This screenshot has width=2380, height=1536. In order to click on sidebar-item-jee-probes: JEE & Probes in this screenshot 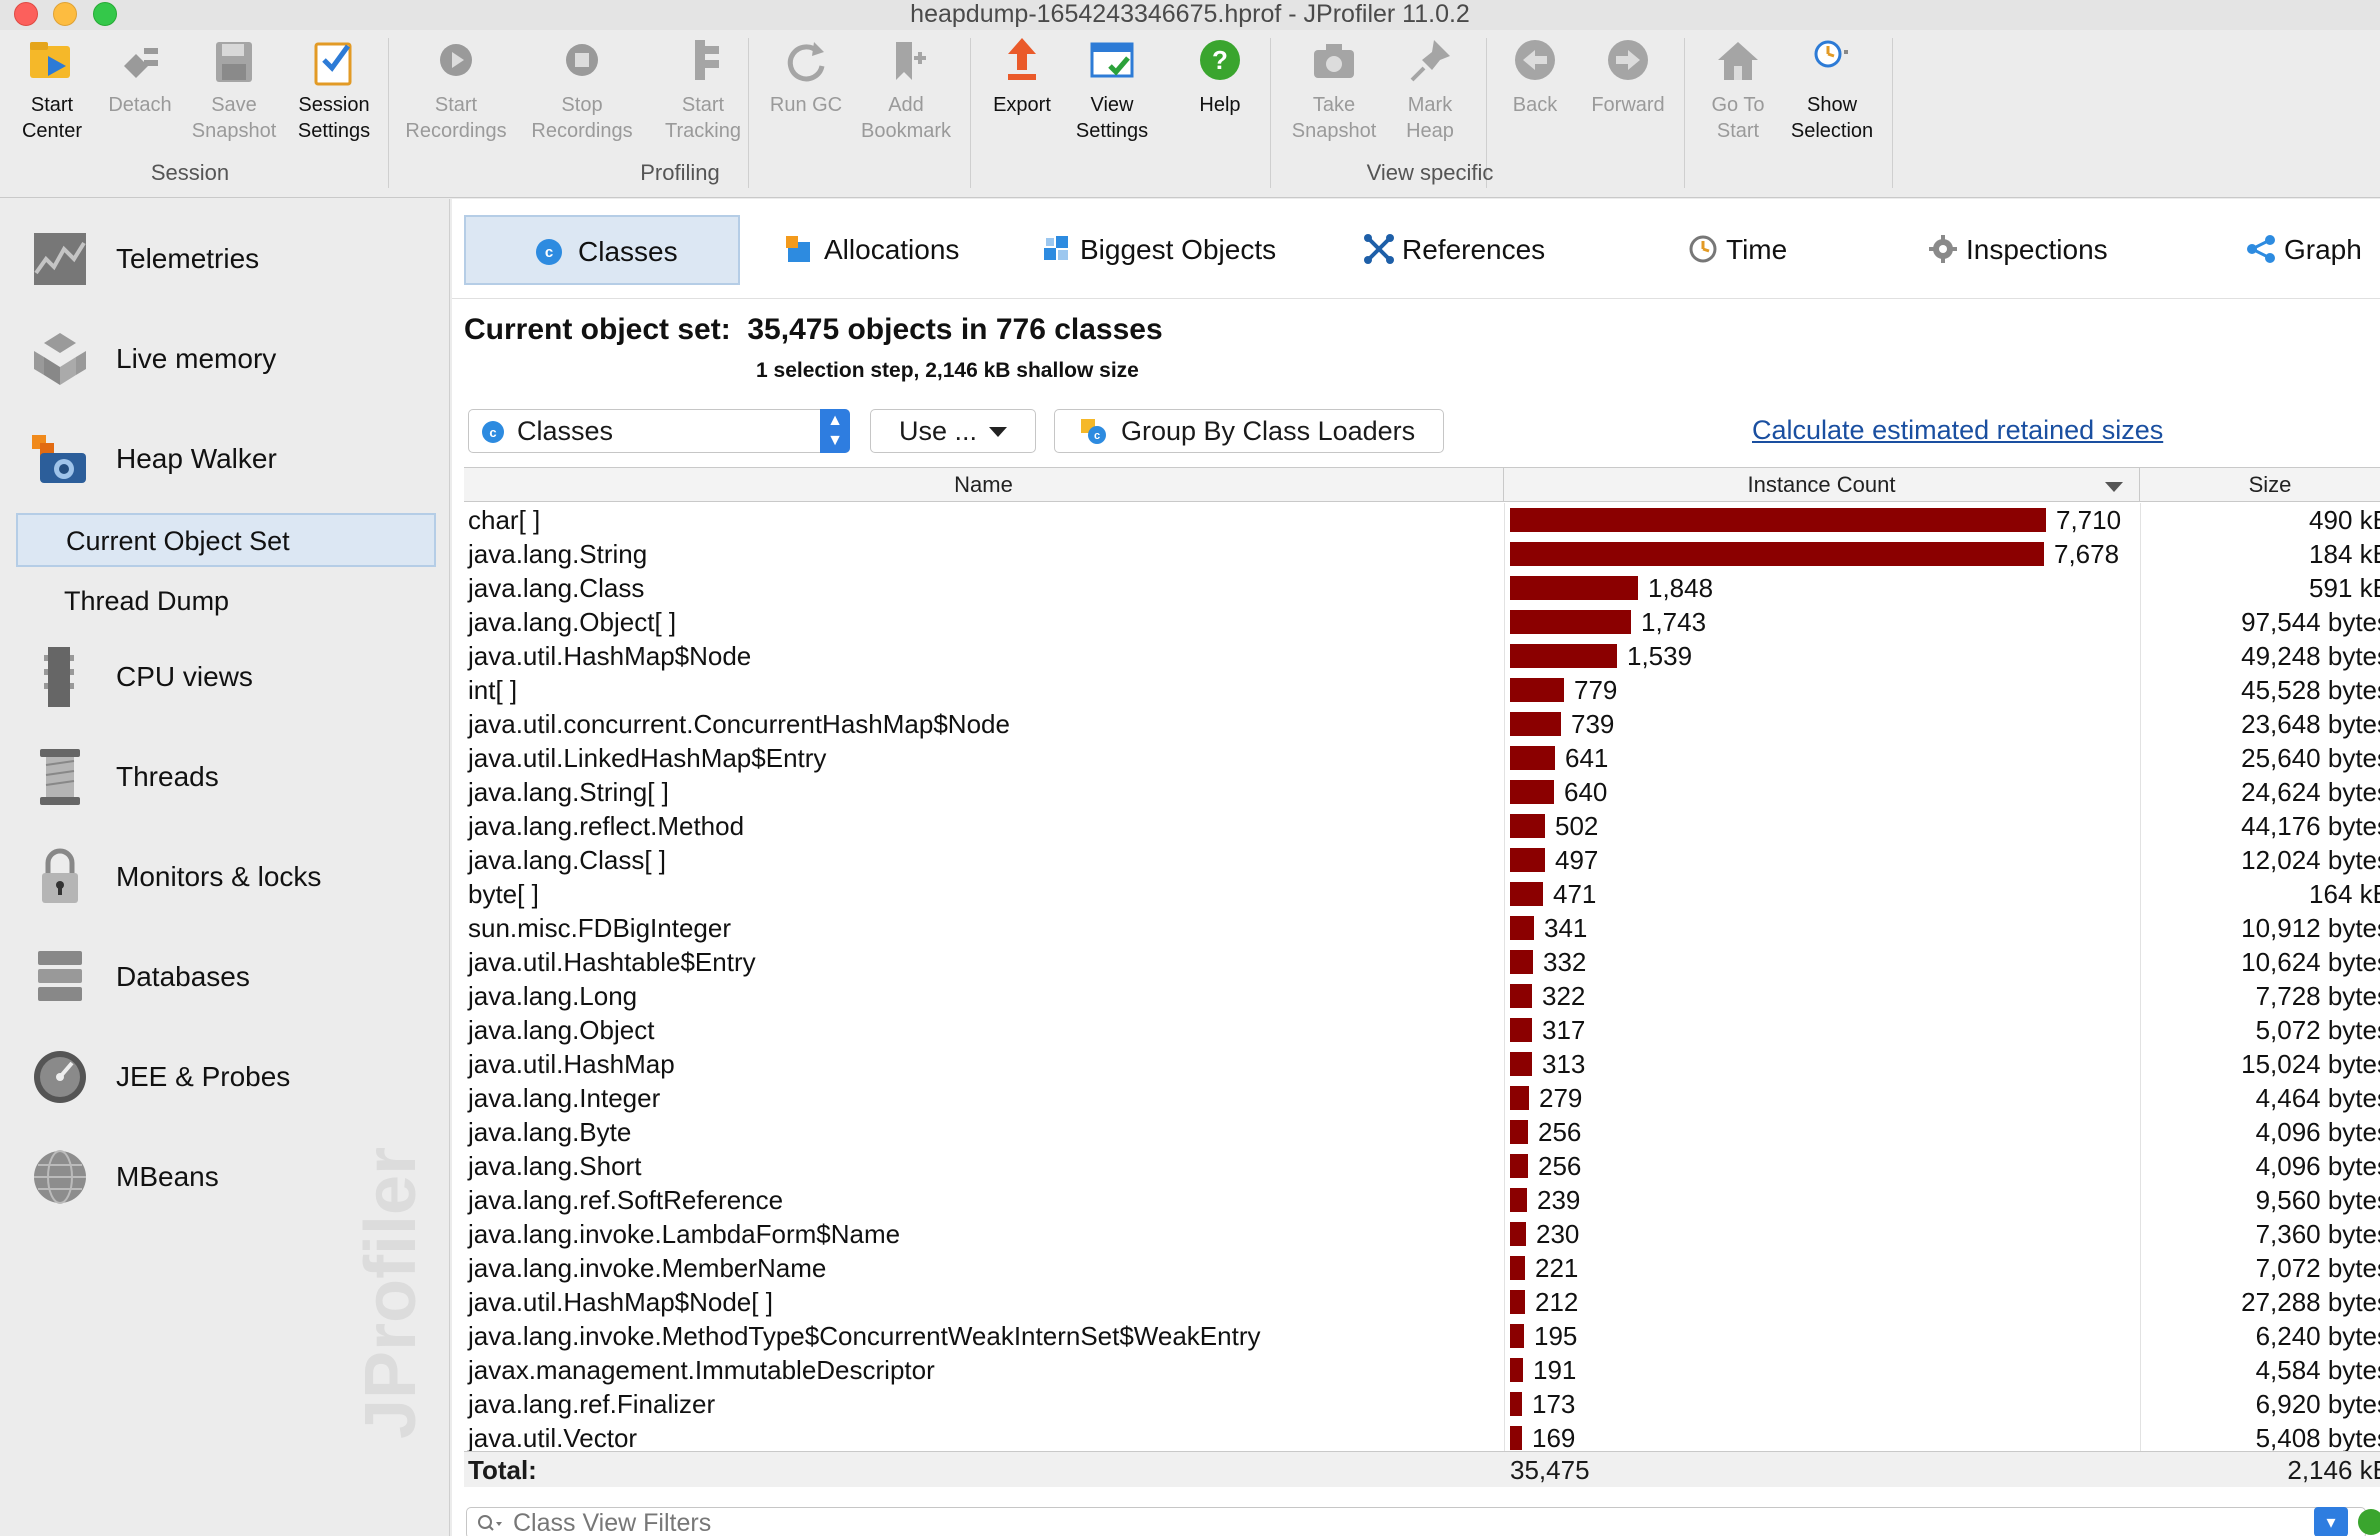, I will do `click(230, 1077)`.